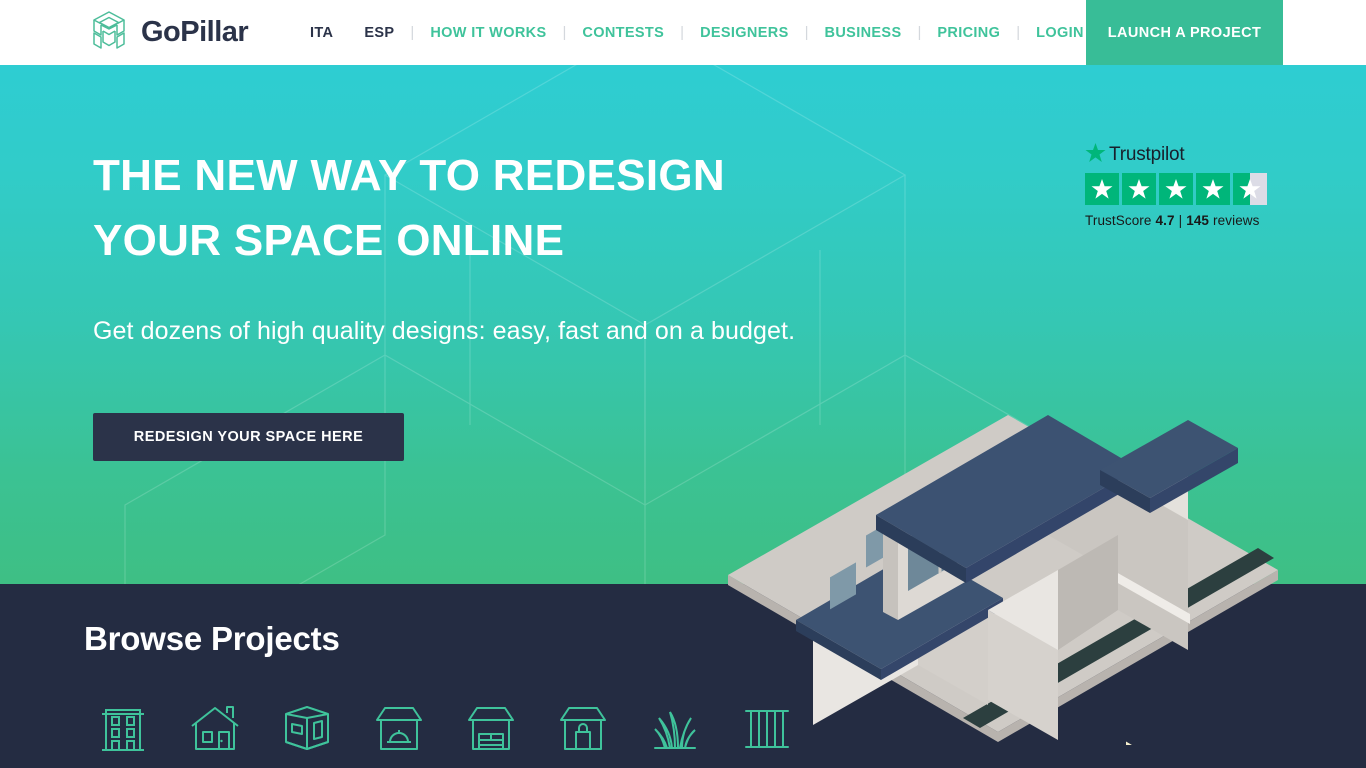 This screenshot has width=1366, height=768. I want to click on brand-name: GoPillar, so click(195, 31).